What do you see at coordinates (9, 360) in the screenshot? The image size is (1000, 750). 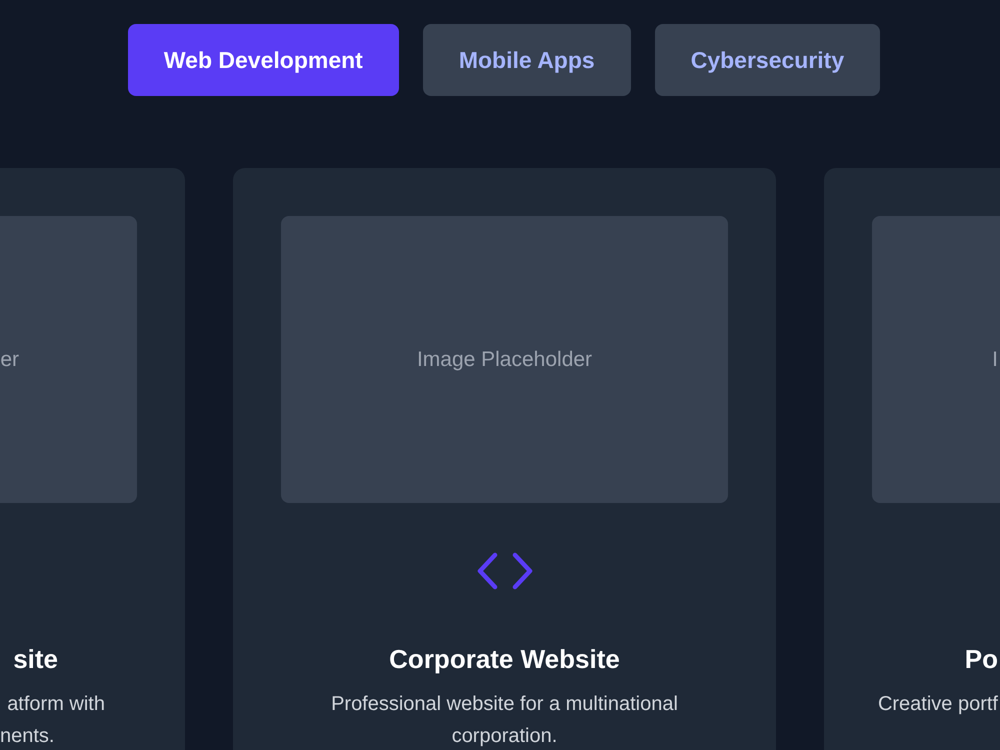 I see `placeholder-text: er` at bounding box center [9, 360].